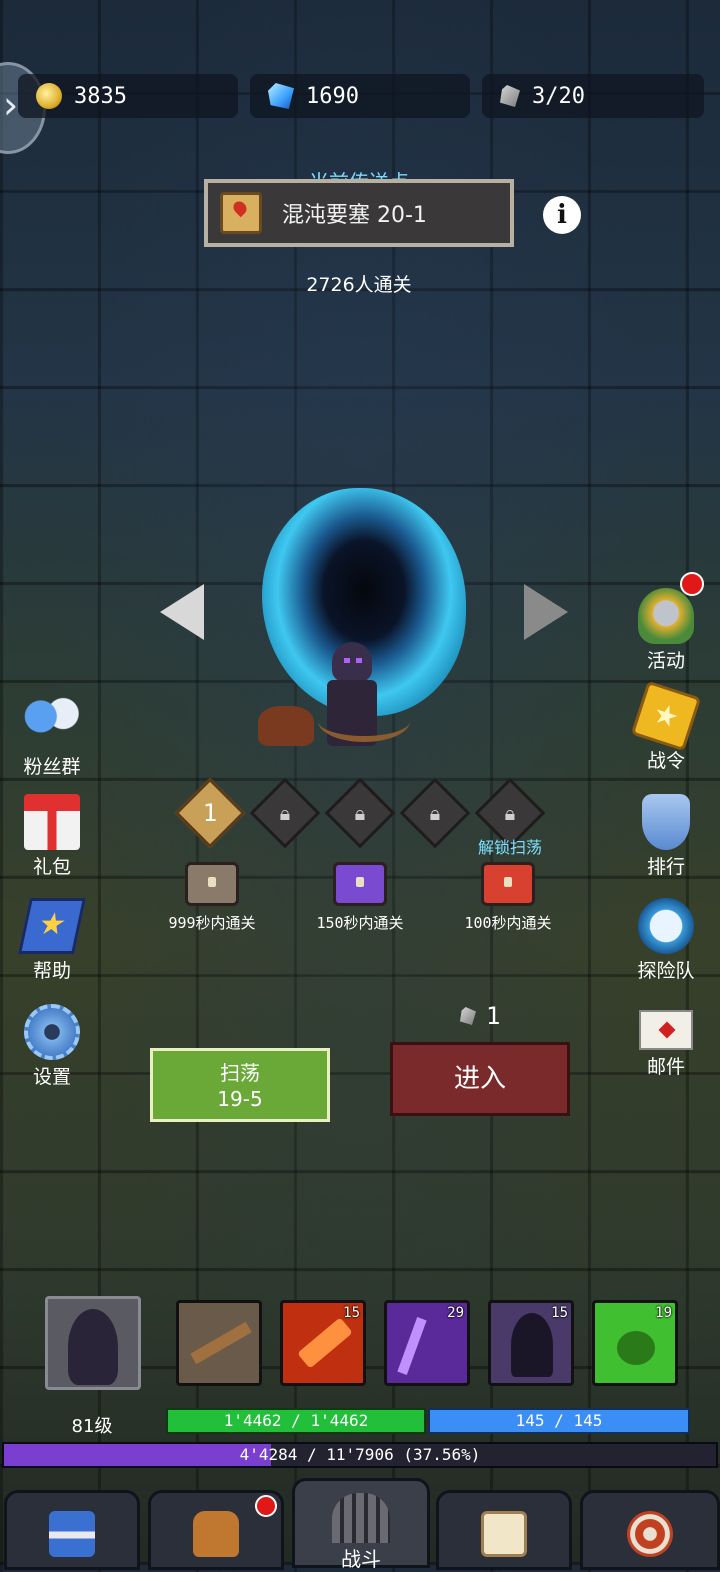  Describe the element at coordinates (504, 1534) in the screenshot. I see `quest-book-icon` at that location.